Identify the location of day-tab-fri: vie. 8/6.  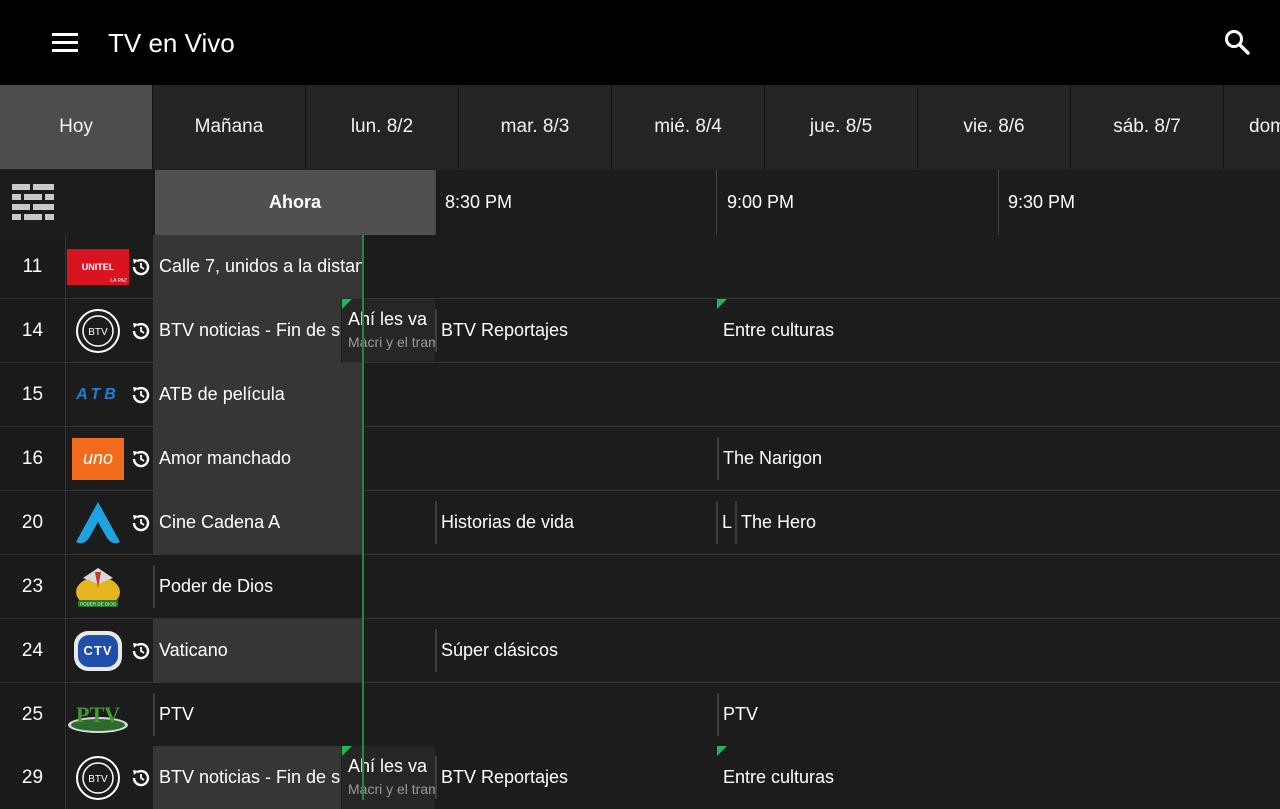
(994, 127).